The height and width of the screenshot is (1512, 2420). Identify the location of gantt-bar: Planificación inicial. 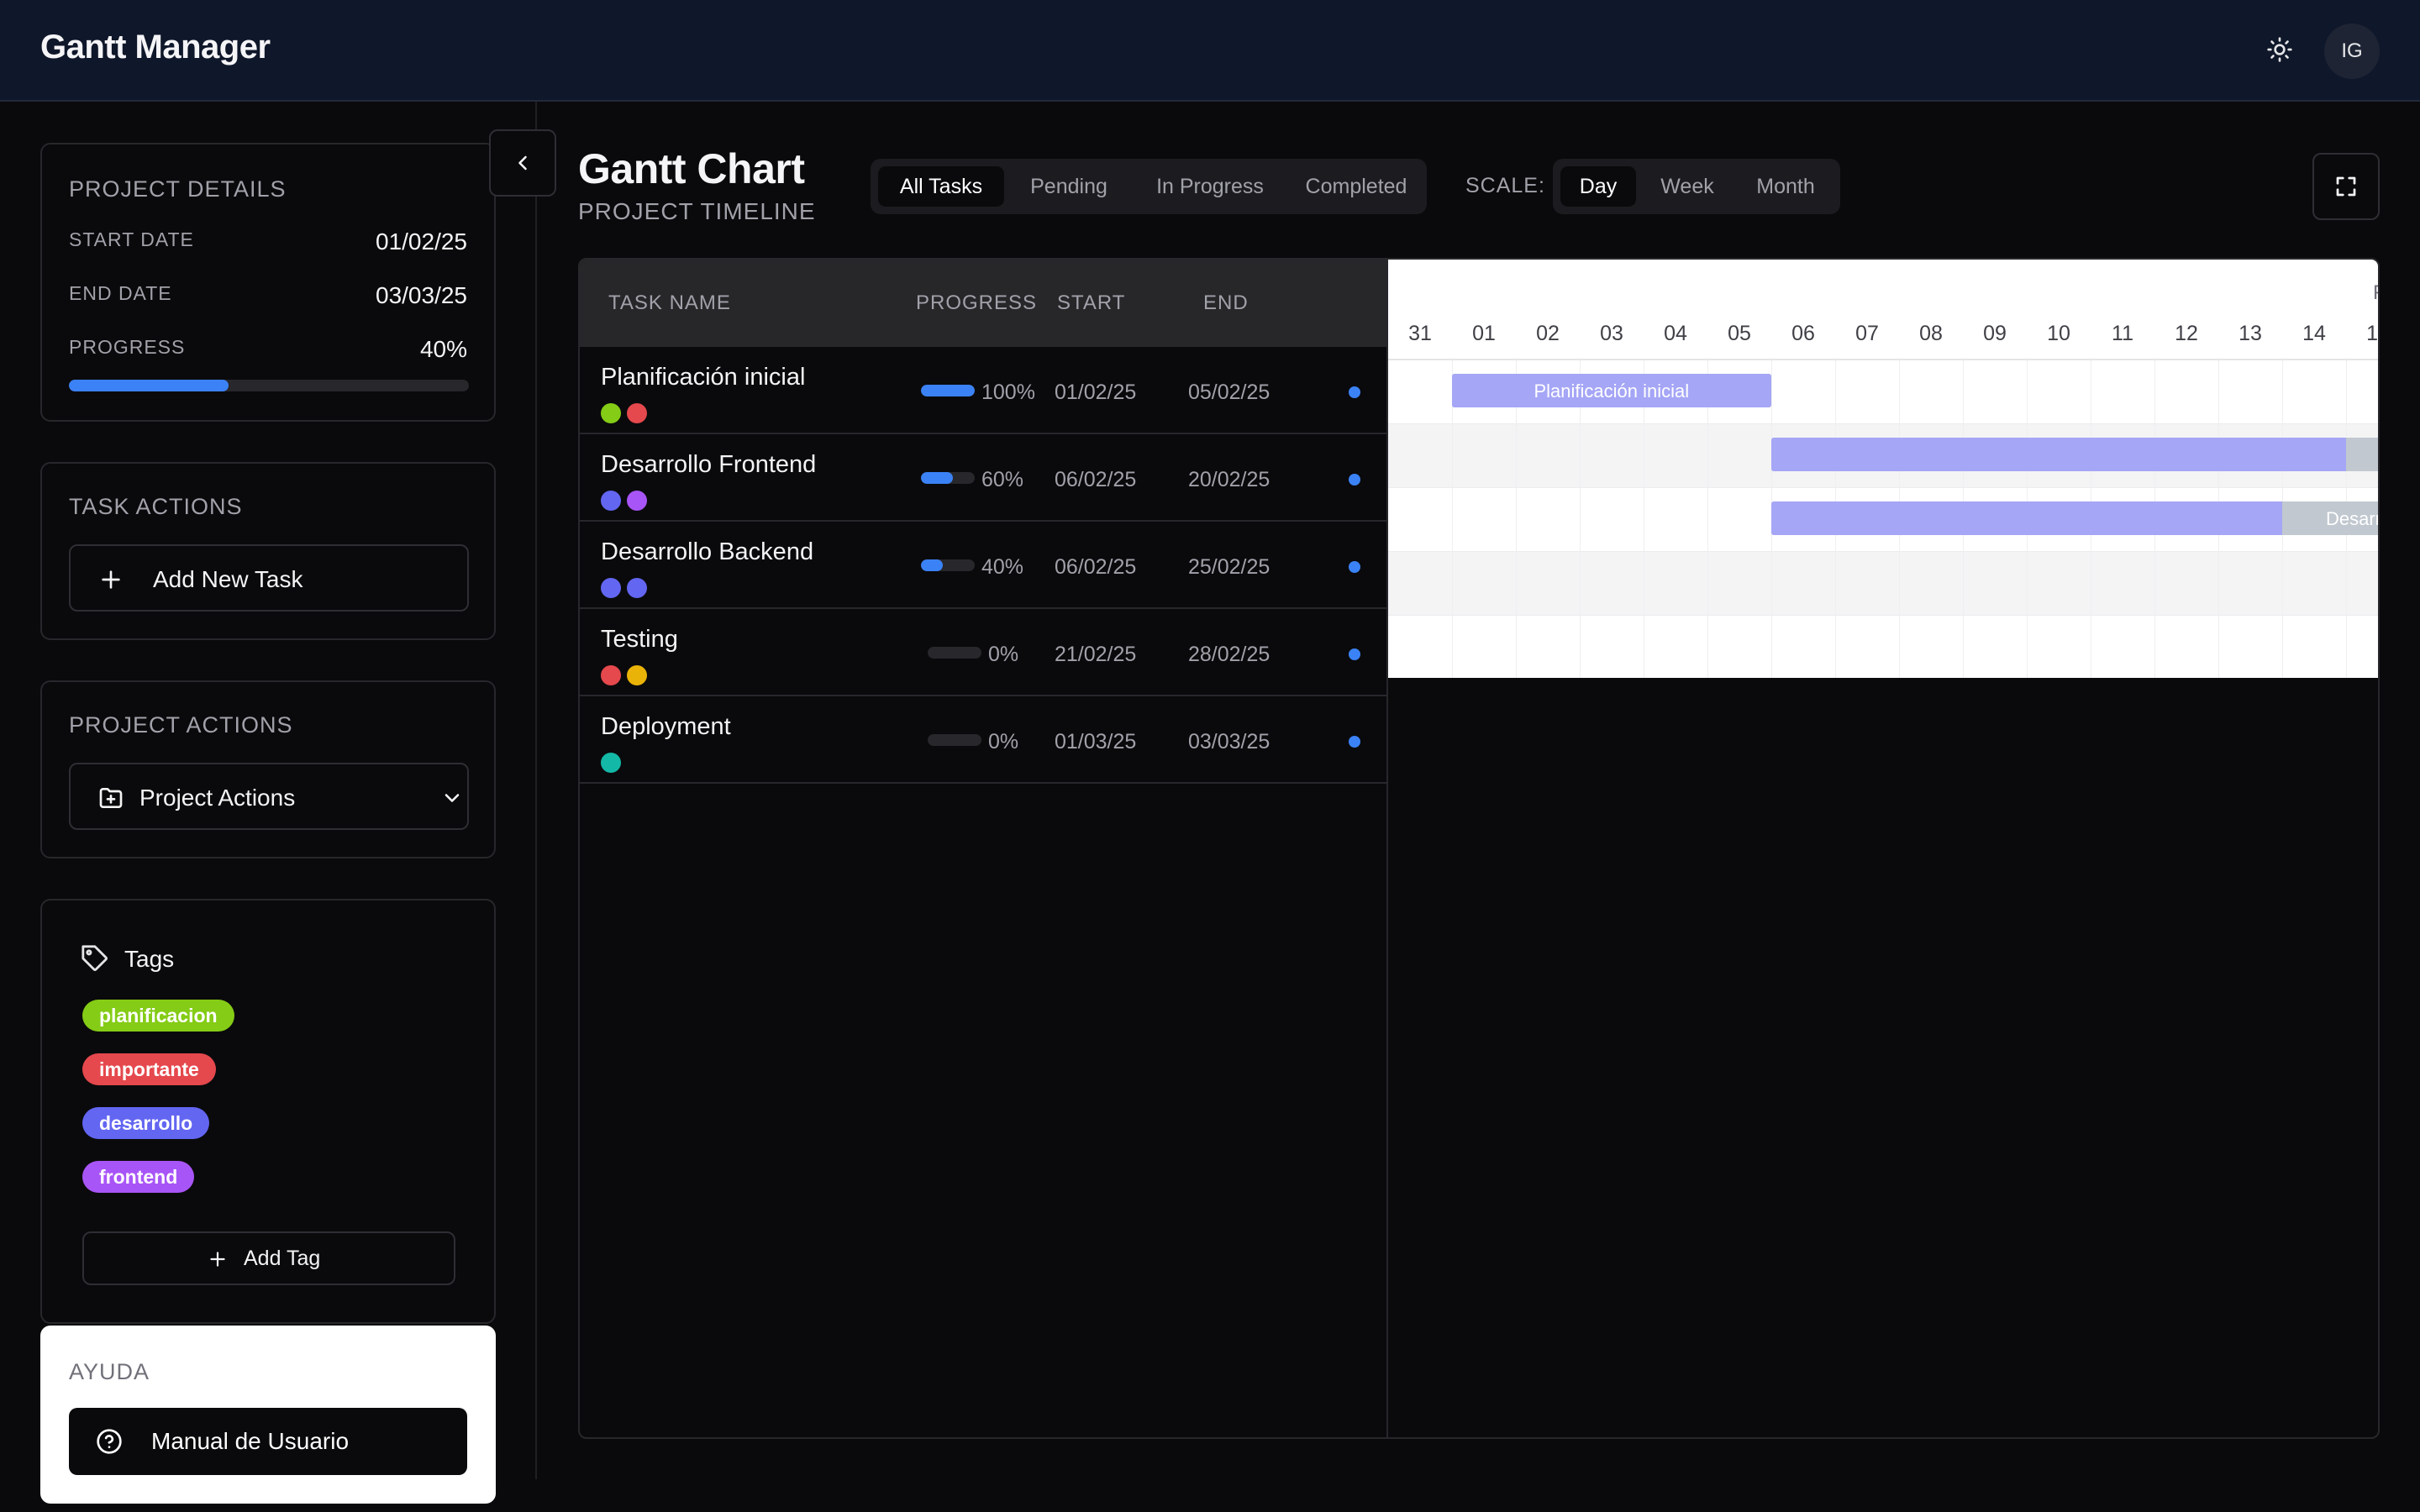
(1612, 390).